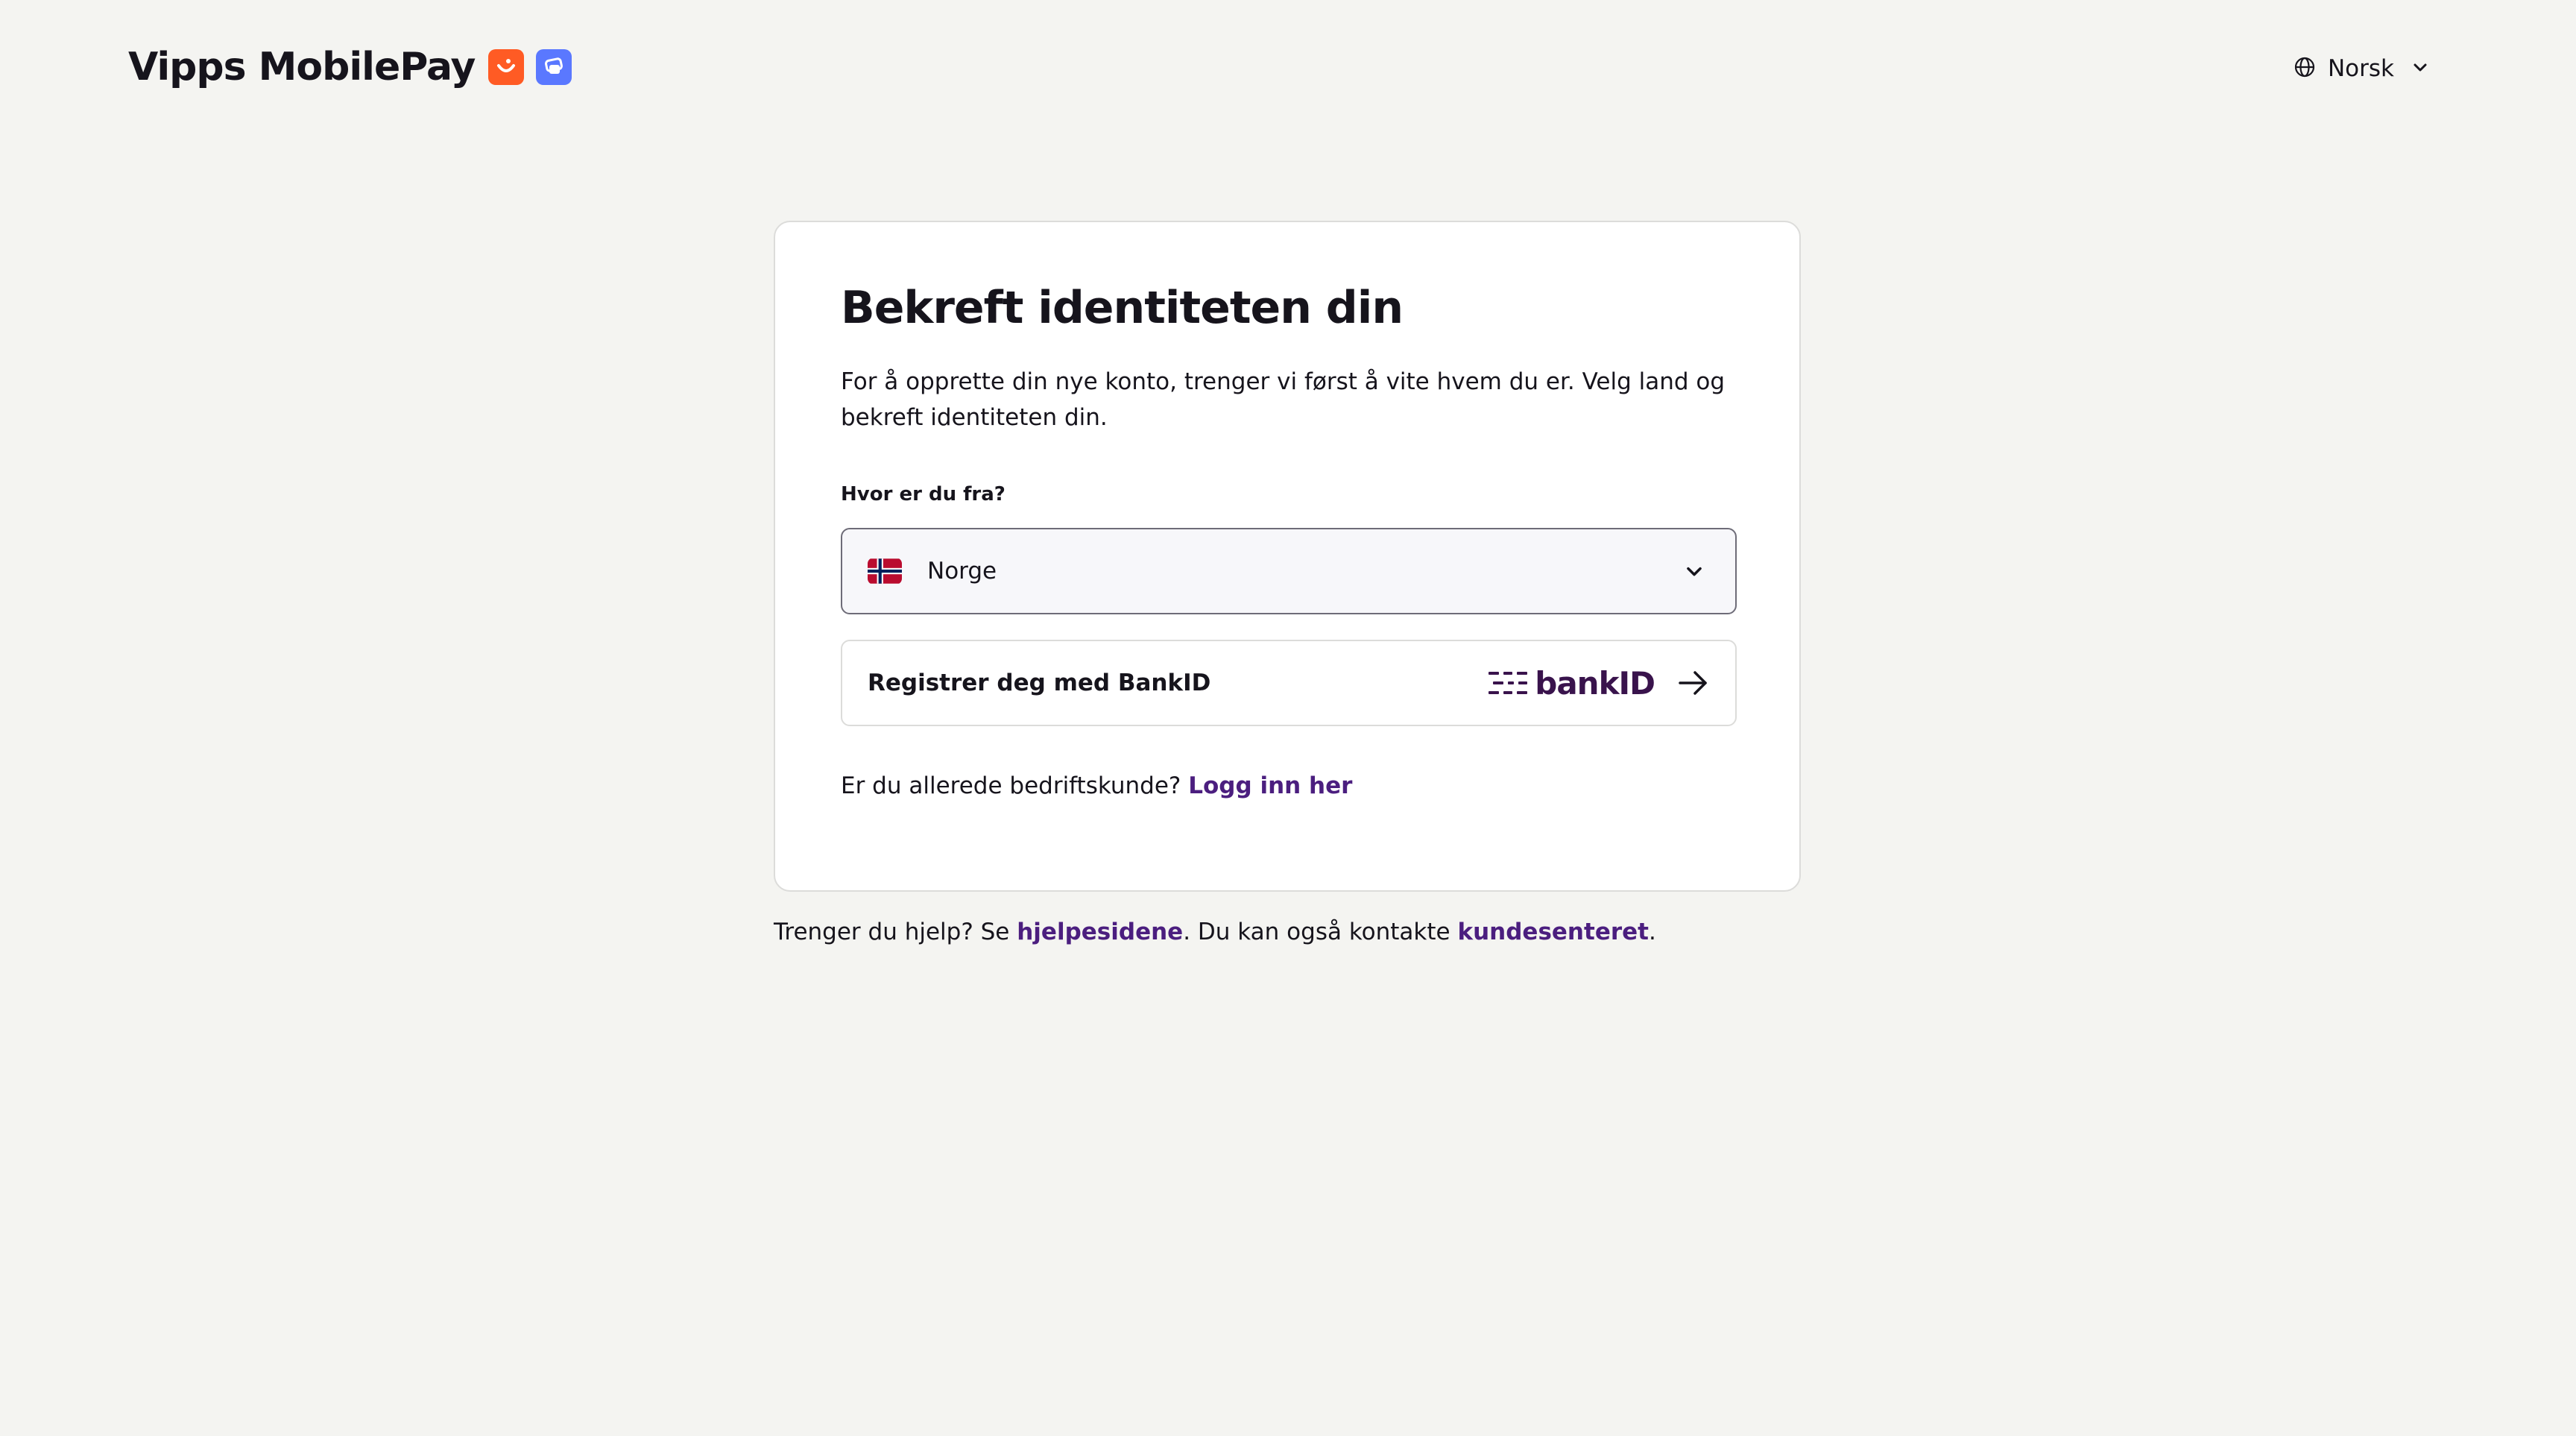  What do you see at coordinates (892, 932) in the screenshot?
I see `help-prefix: Trenger du hjelp? Se` at bounding box center [892, 932].